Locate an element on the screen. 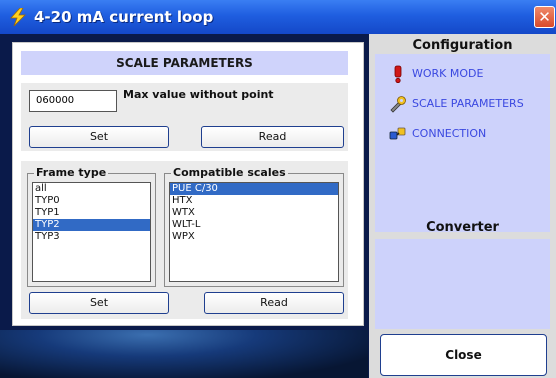 The width and height of the screenshot is (556, 378). scale-parameters-header: SCALE PARAMETERS is located at coordinates (184, 63).